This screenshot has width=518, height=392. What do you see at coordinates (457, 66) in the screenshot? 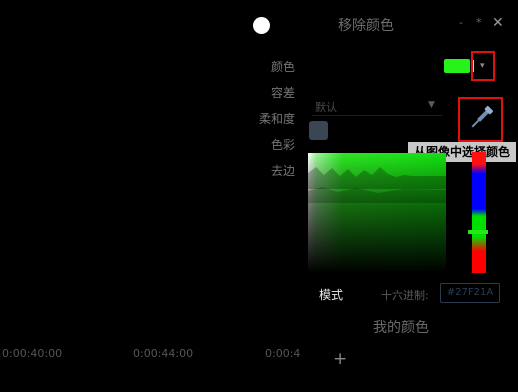
I see `current-color-swatch` at bounding box center [457, 66].